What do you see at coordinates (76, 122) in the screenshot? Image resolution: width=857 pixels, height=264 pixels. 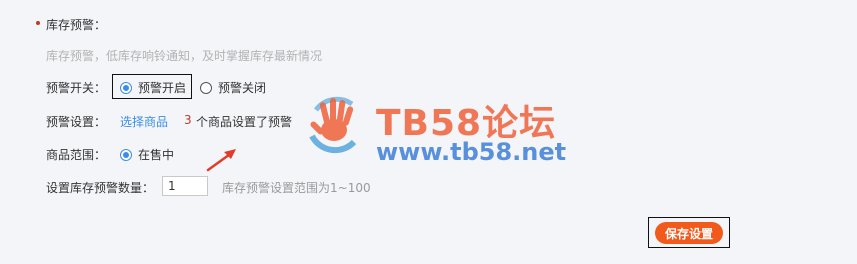 I see `setting-label: 预警设置：` at bounding box center [76, 122].